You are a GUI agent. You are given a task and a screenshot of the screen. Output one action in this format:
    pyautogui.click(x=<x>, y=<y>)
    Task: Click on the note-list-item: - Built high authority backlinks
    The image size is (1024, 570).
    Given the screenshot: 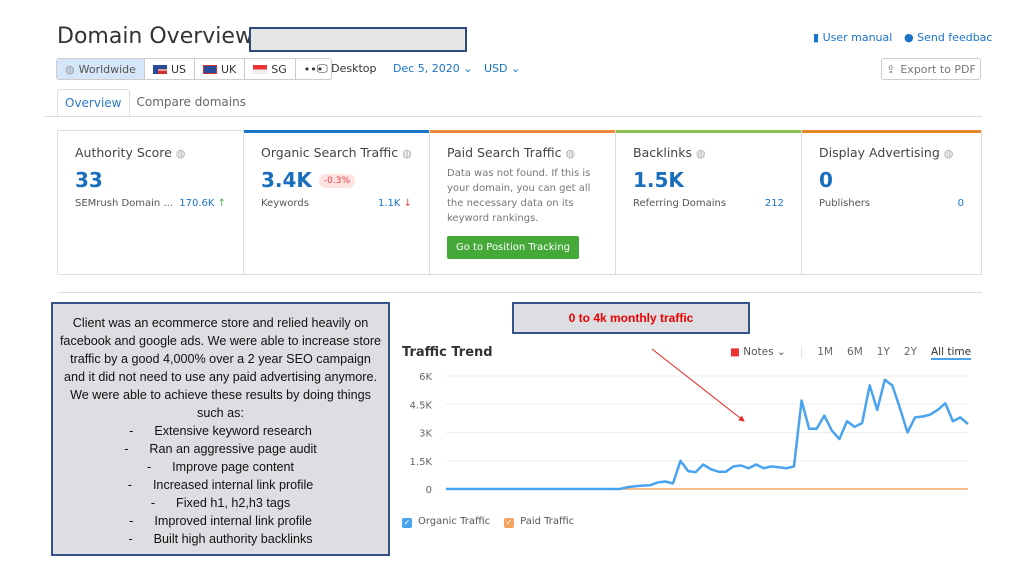 What is the action you would take?
    pyautogui.click(x=220, y=539)
    